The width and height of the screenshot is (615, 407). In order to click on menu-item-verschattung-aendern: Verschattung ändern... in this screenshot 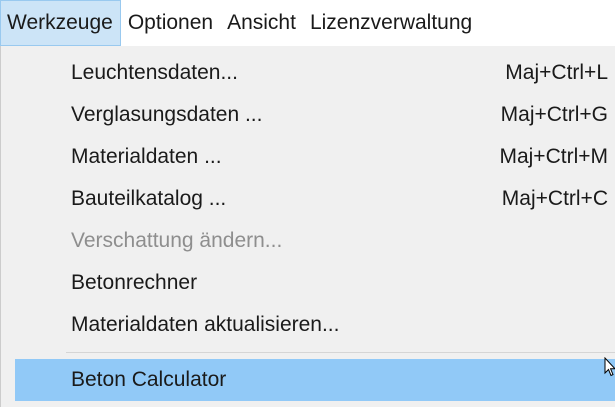, I will do `click(308, 241)`.